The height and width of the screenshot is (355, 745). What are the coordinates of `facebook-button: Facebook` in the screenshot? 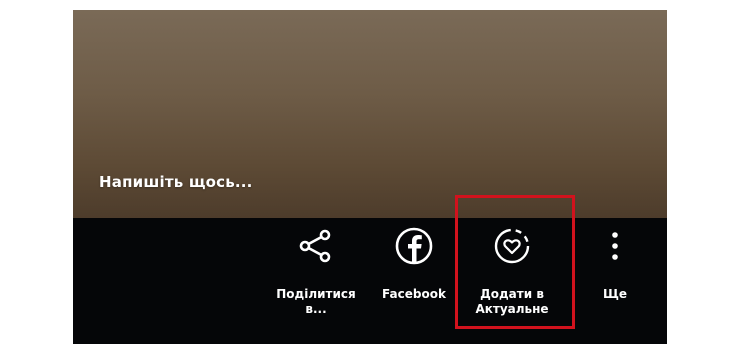 It's located at (414, 281).